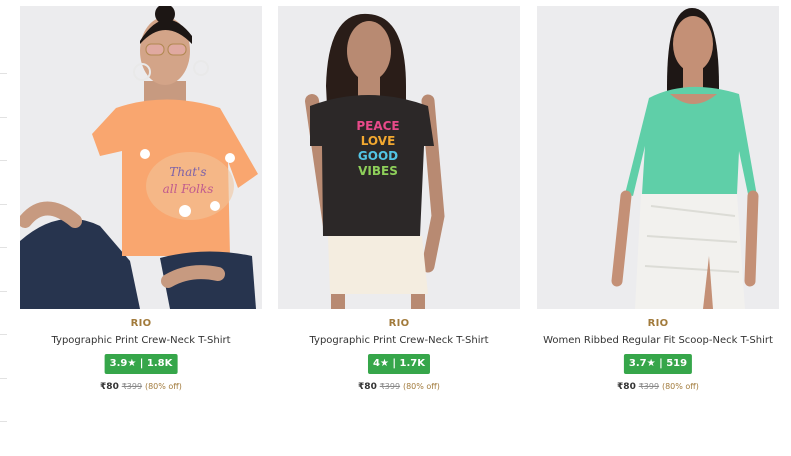 The height and width of the screenshot is (456, 791). I want to click on rating-value: 3.9, so click(118, 363).